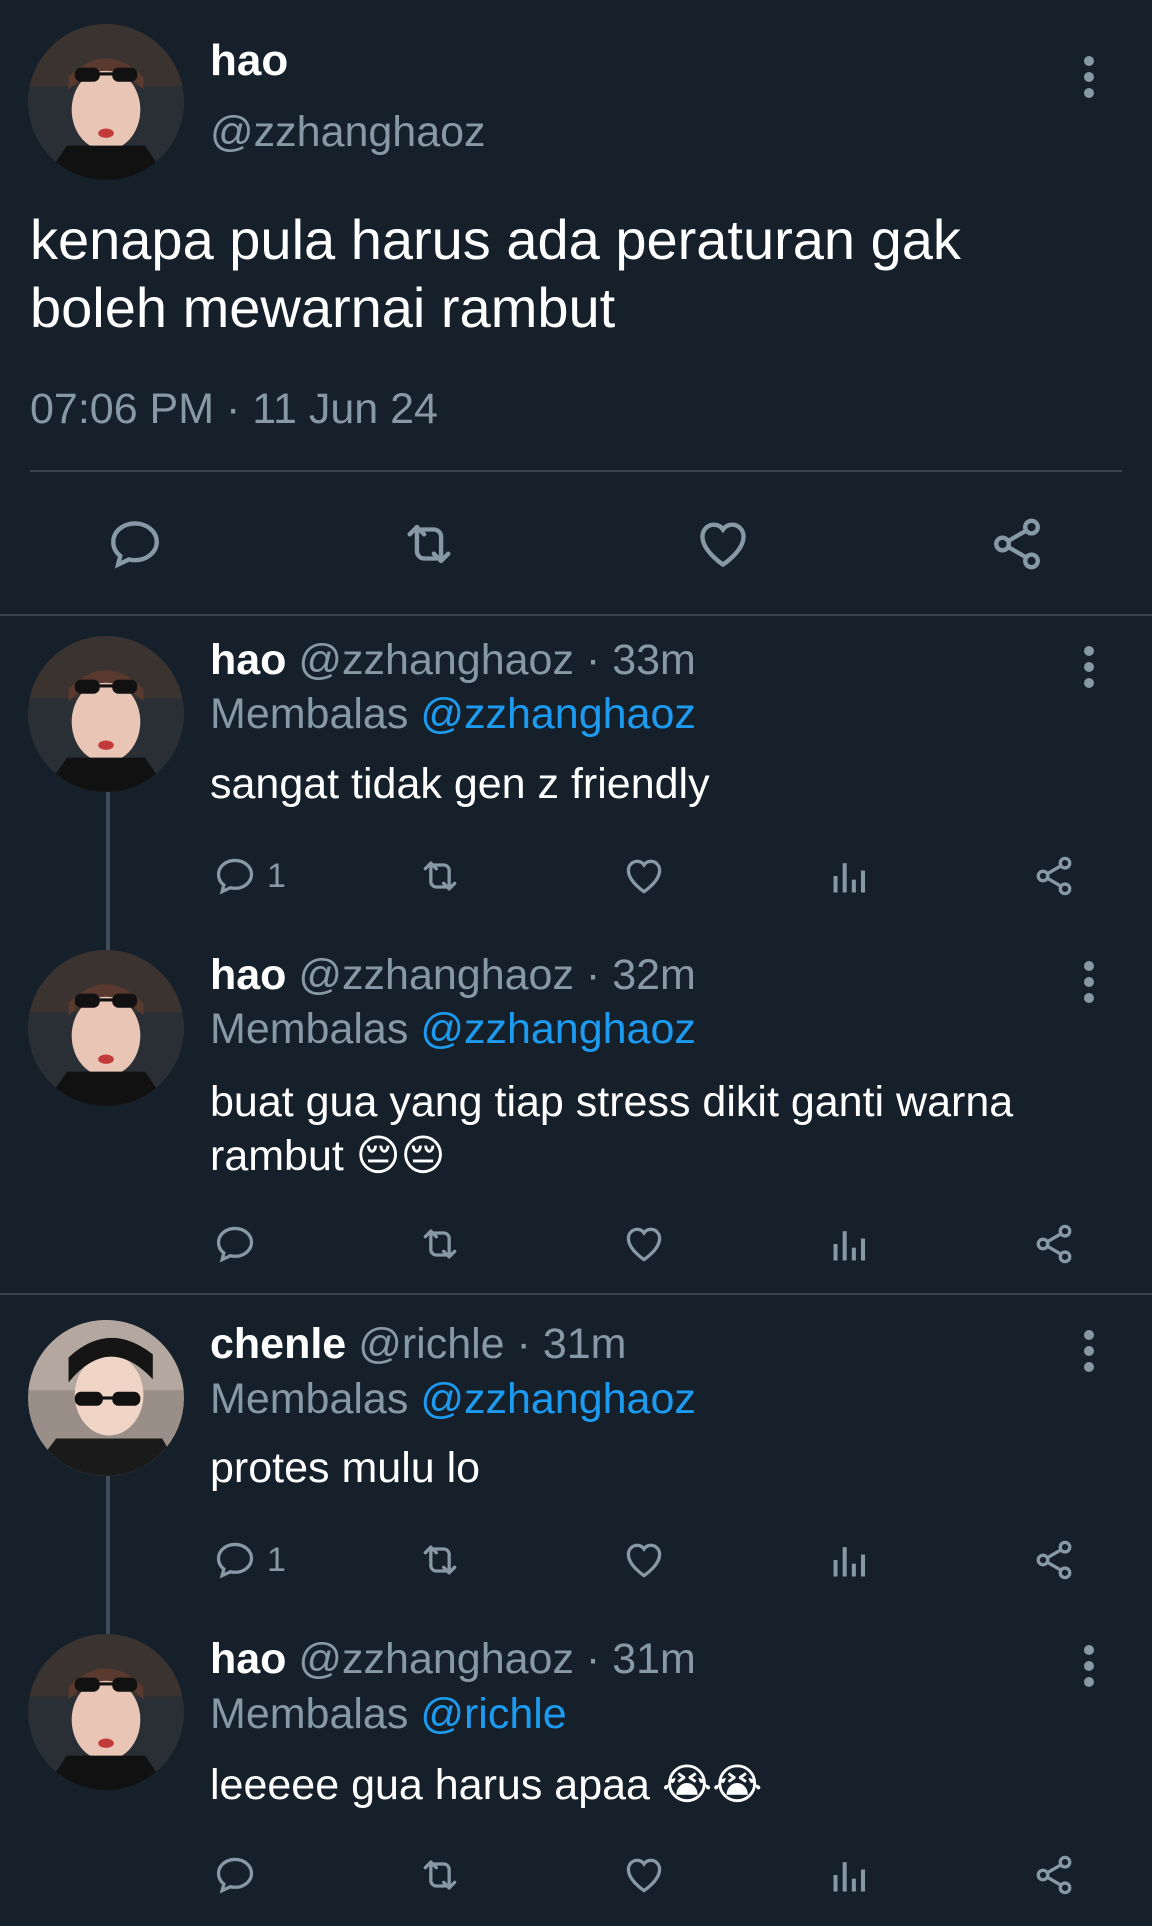 Image resolution: width=1152 pixels, height=1926 pixels. Describe the element at coordinates (611, 1156) in the screenshot. I see `reply-text-line: rambut 😔😔` at that location.